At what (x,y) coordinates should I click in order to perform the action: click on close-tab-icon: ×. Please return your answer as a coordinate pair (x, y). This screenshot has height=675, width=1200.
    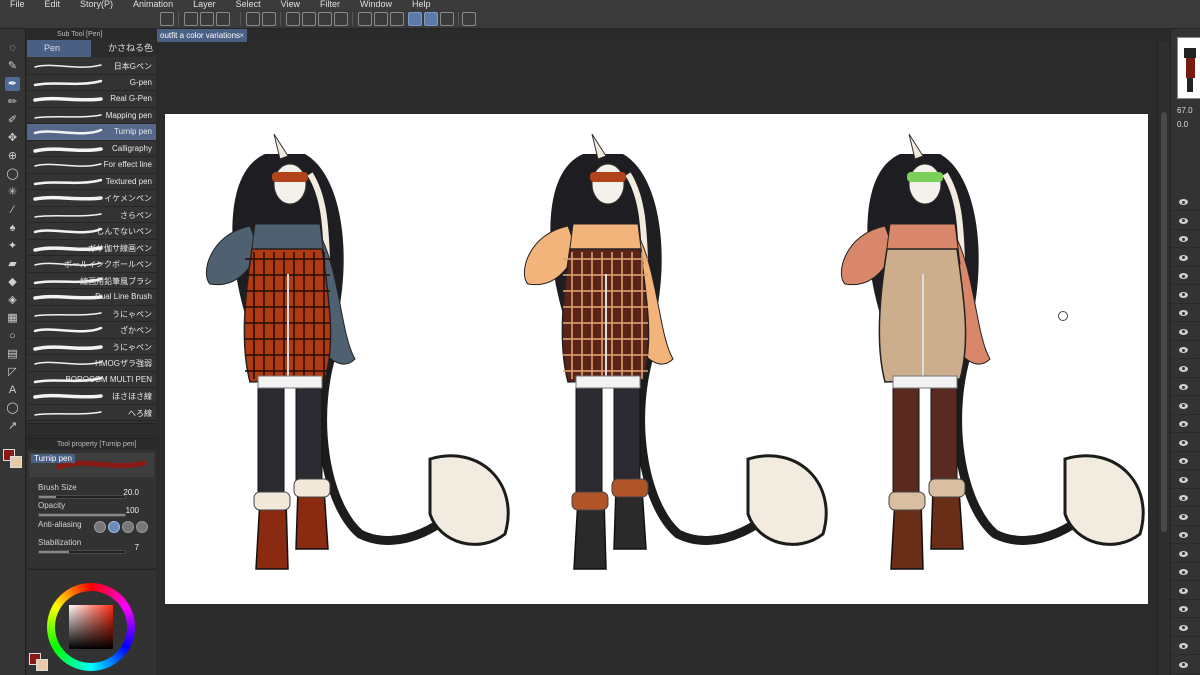
    Looking at the image, I should click on (241, 35).